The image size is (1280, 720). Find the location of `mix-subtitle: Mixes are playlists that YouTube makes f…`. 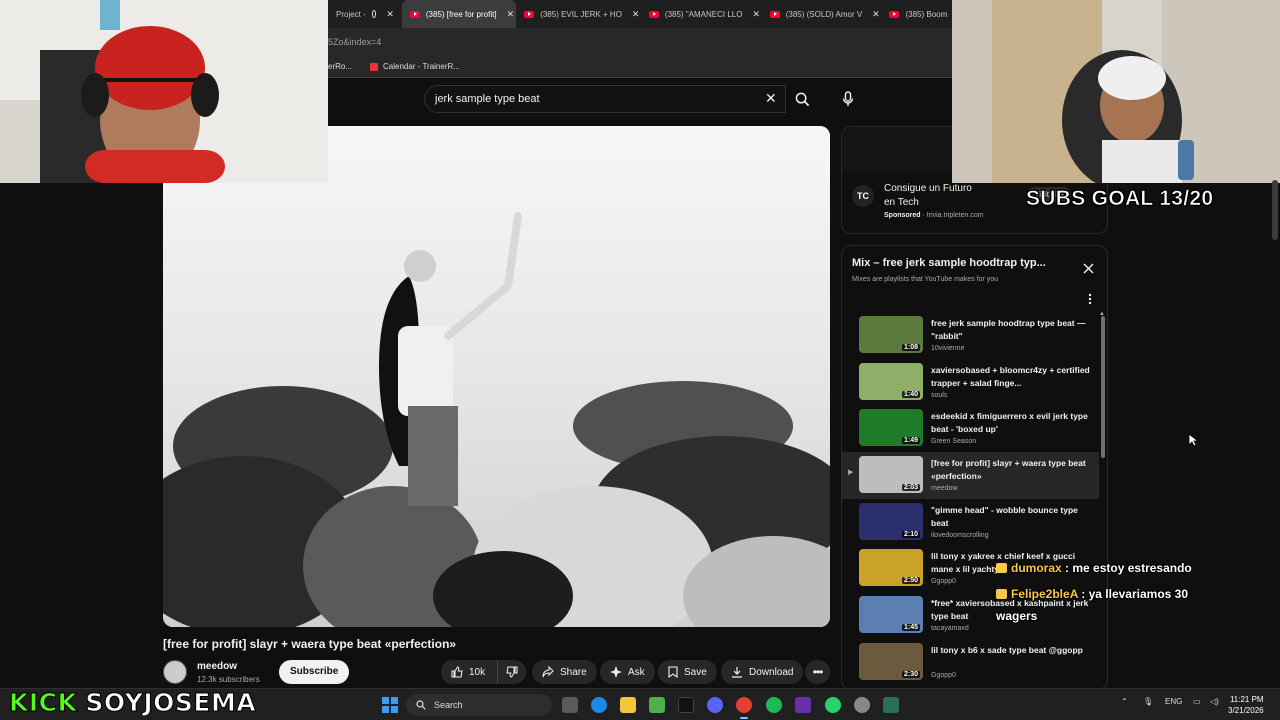

mix-subtitle: Mixes are playlists that YouTube makes f… is located at coordinates (925, 279).